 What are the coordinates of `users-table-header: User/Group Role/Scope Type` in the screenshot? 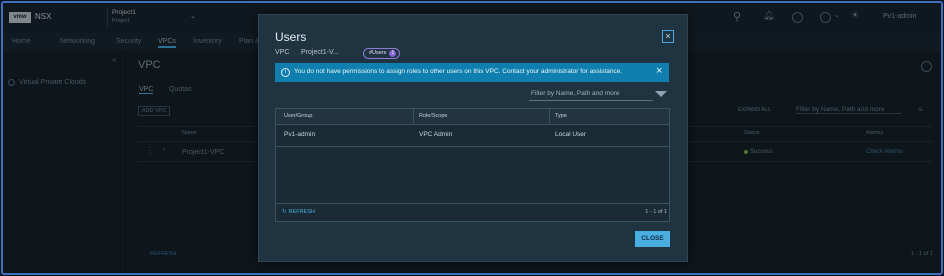 It's located at (472, 117).